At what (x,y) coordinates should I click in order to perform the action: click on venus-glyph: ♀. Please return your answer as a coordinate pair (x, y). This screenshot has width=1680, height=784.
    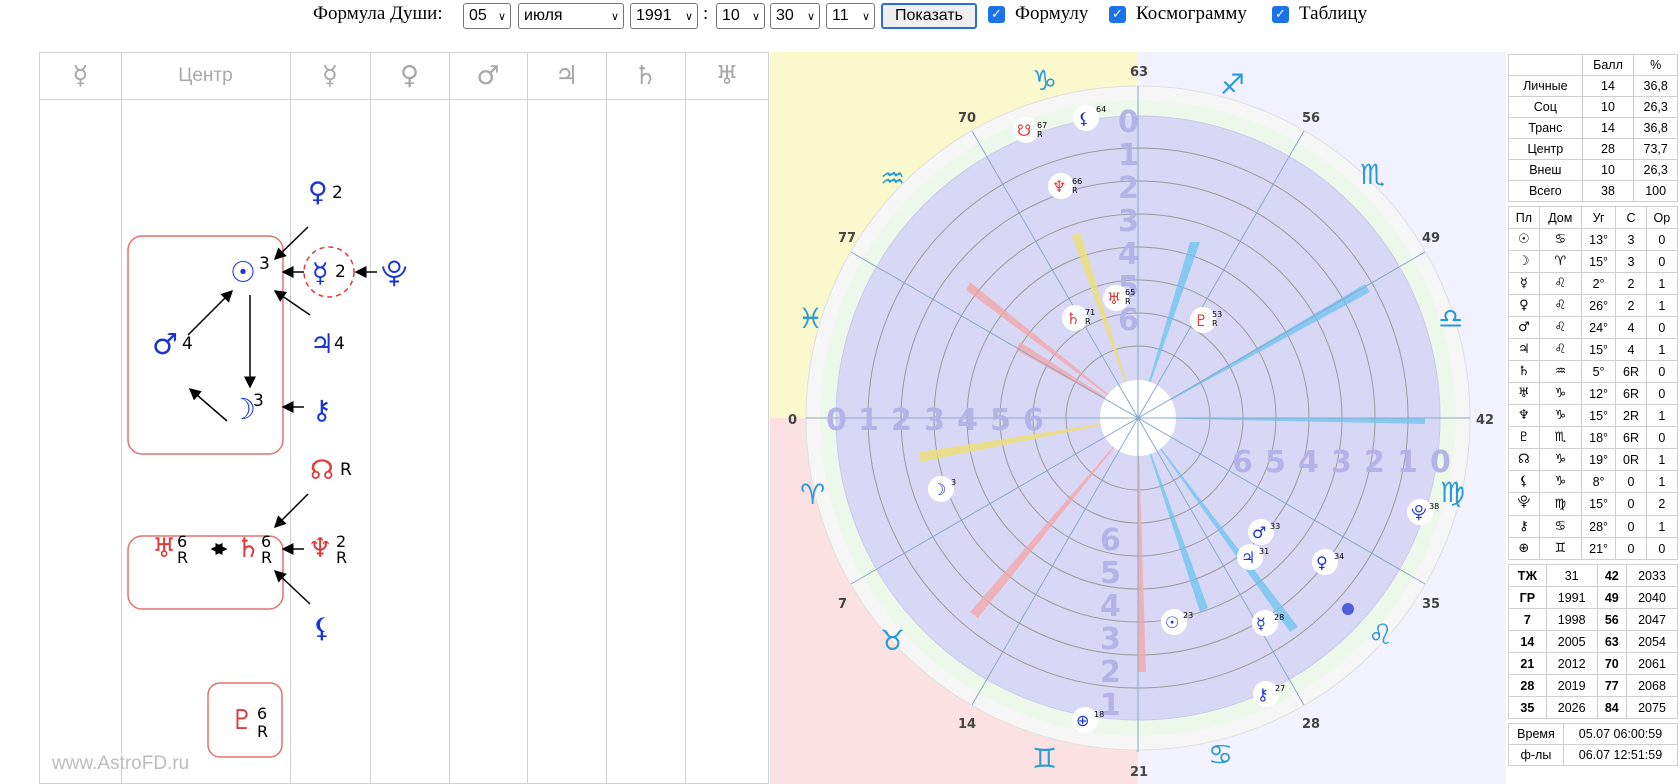
    Looking at the image, I should click on (318, 192).